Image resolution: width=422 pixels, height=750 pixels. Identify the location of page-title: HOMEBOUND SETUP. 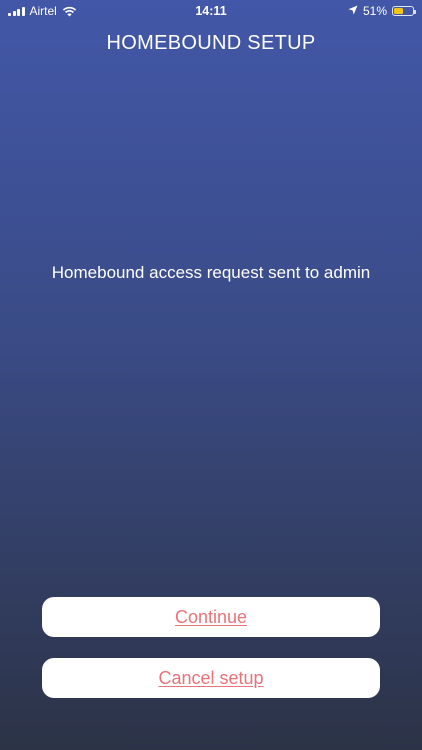
(211, 43).